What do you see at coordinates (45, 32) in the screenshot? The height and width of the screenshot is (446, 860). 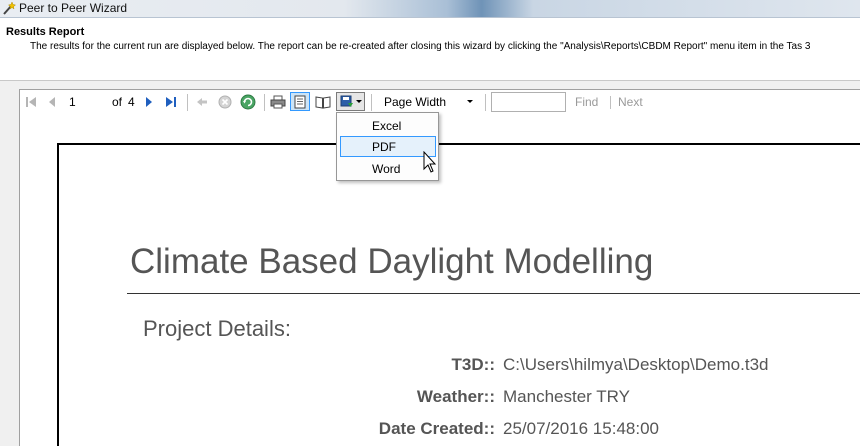 I see `page-title: Results Report` at bounding box center [45, 32].